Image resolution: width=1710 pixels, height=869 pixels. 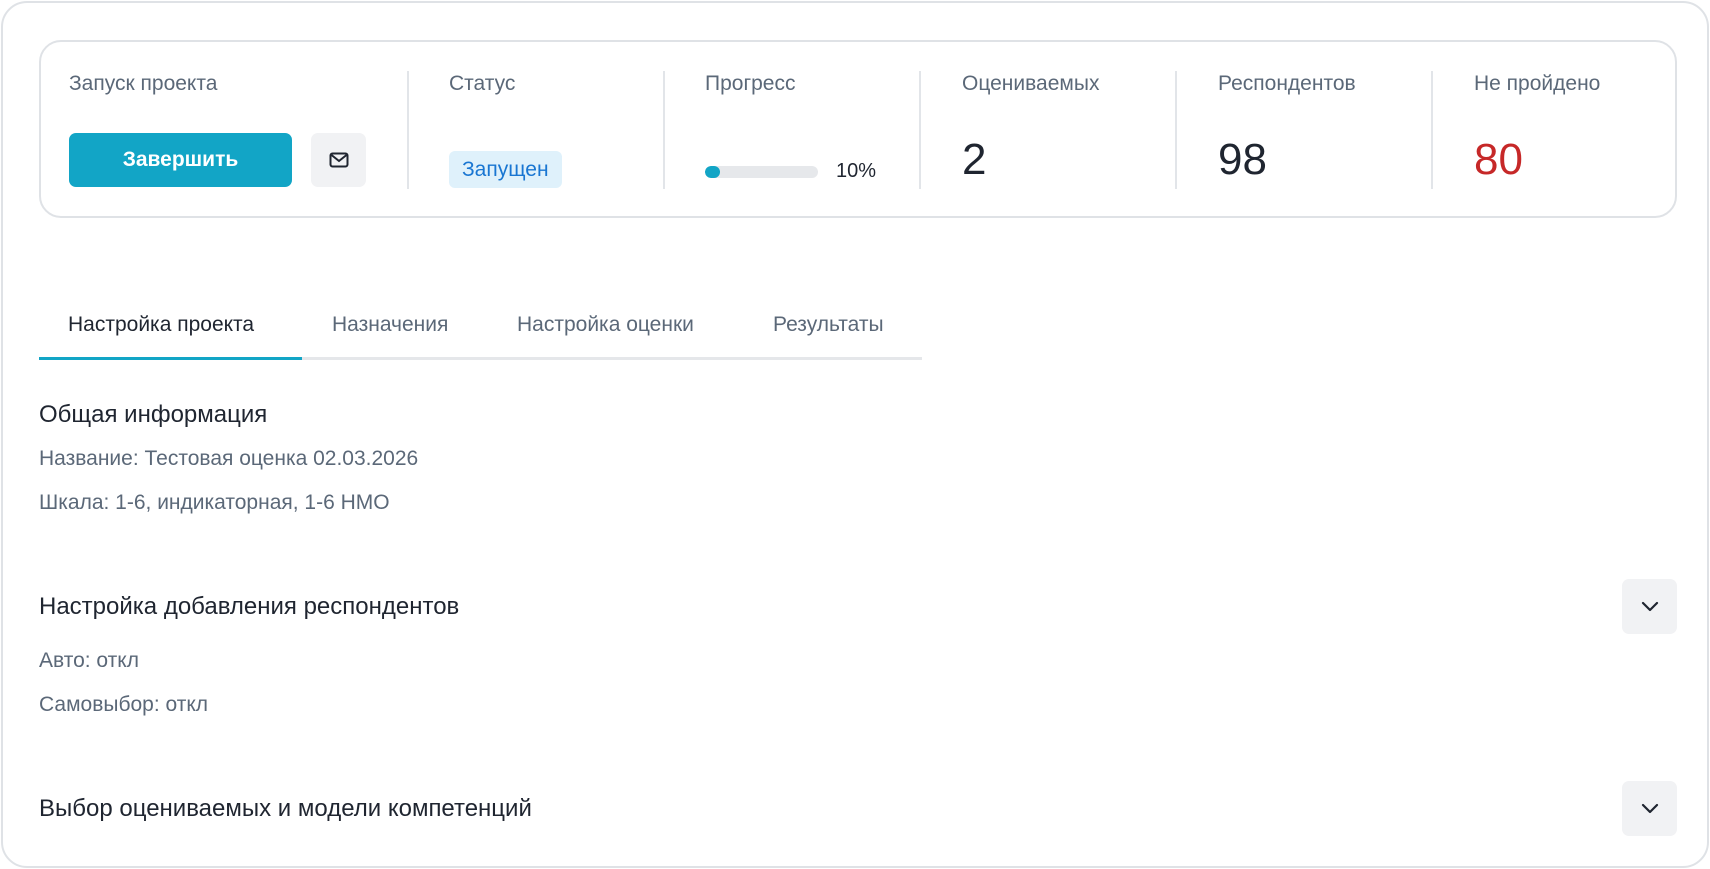 I want to click on project-name-line: Название: Тестовая оценка 02.03.2026, so click(x=229, y=458).